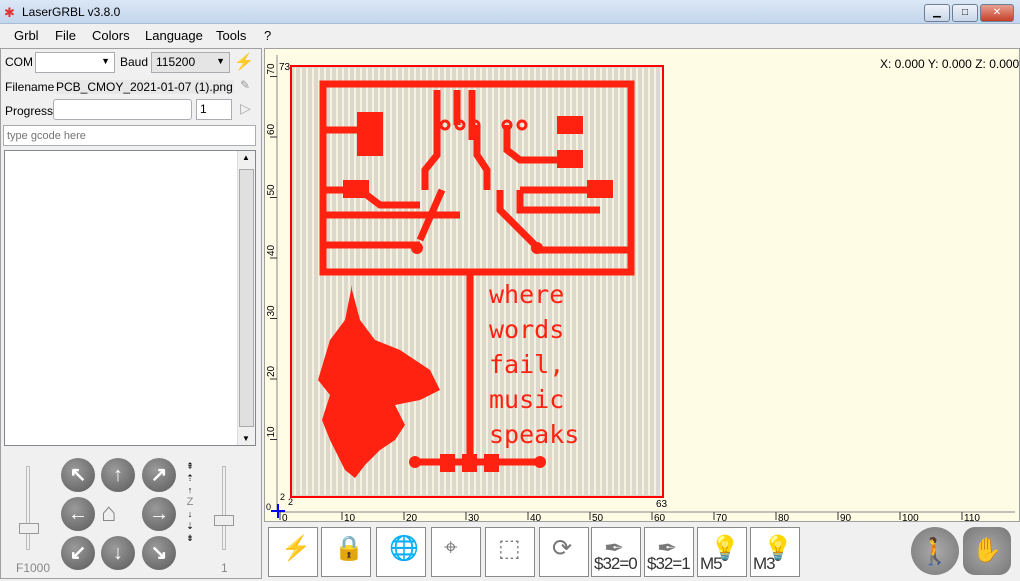 This screenshot has height=581, width=1020. What do you see at coordinates (562, 548) in the screenshot?
I see `reset-icon: ⟳` at bounding box center [562, 548].